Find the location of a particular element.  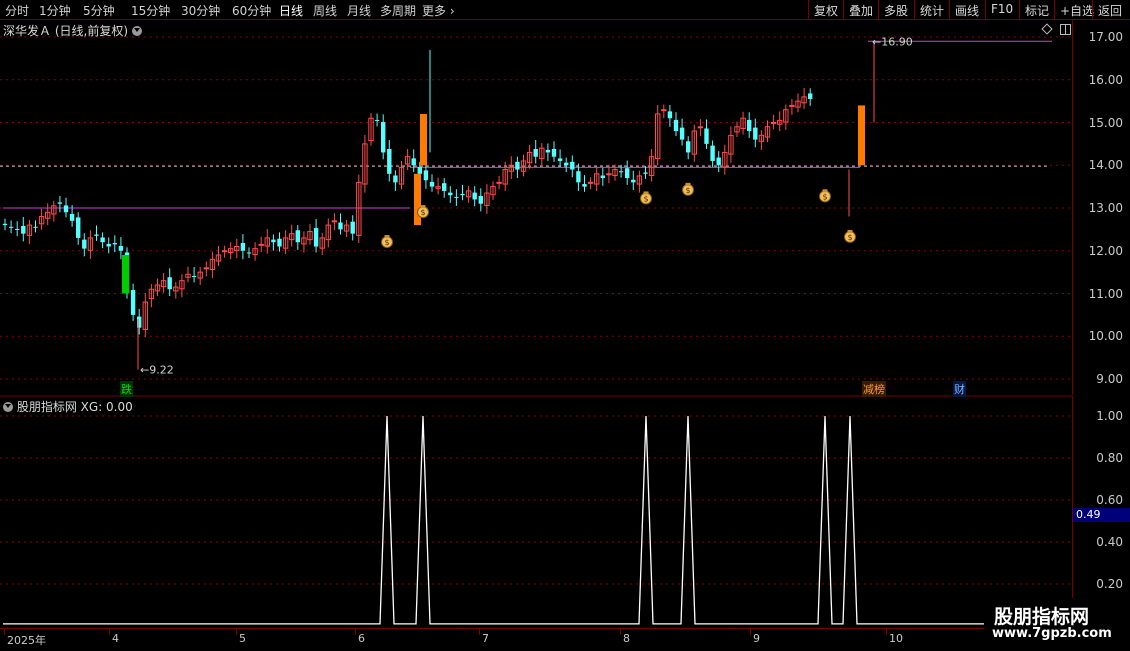

watermark-url: www.7gpzb.com is located at coordinates (1052, 633).